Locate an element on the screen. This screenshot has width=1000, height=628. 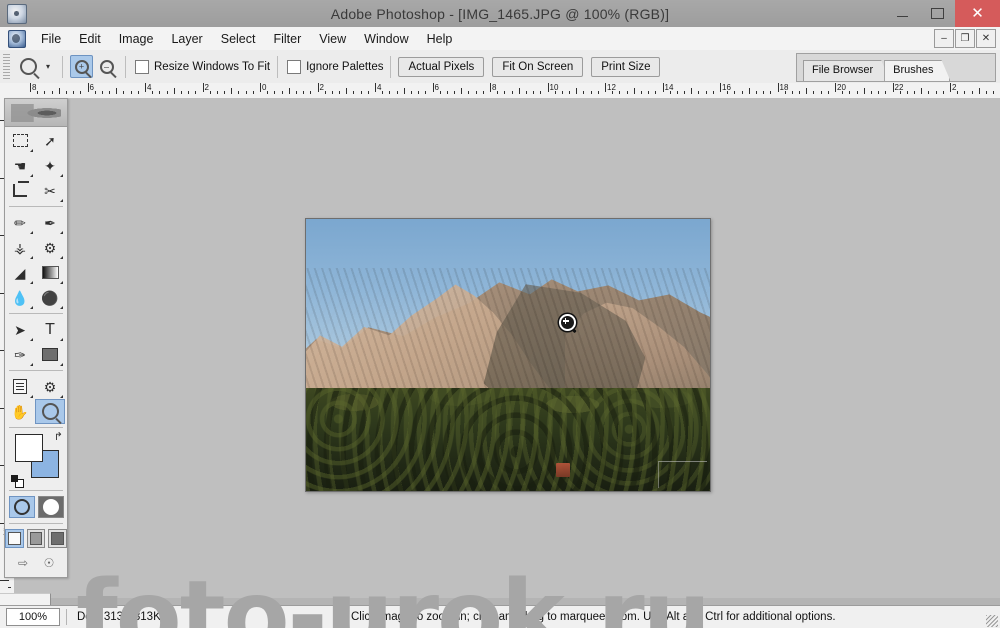
blur-tool: 💧 is located at coordinates (20, 297).